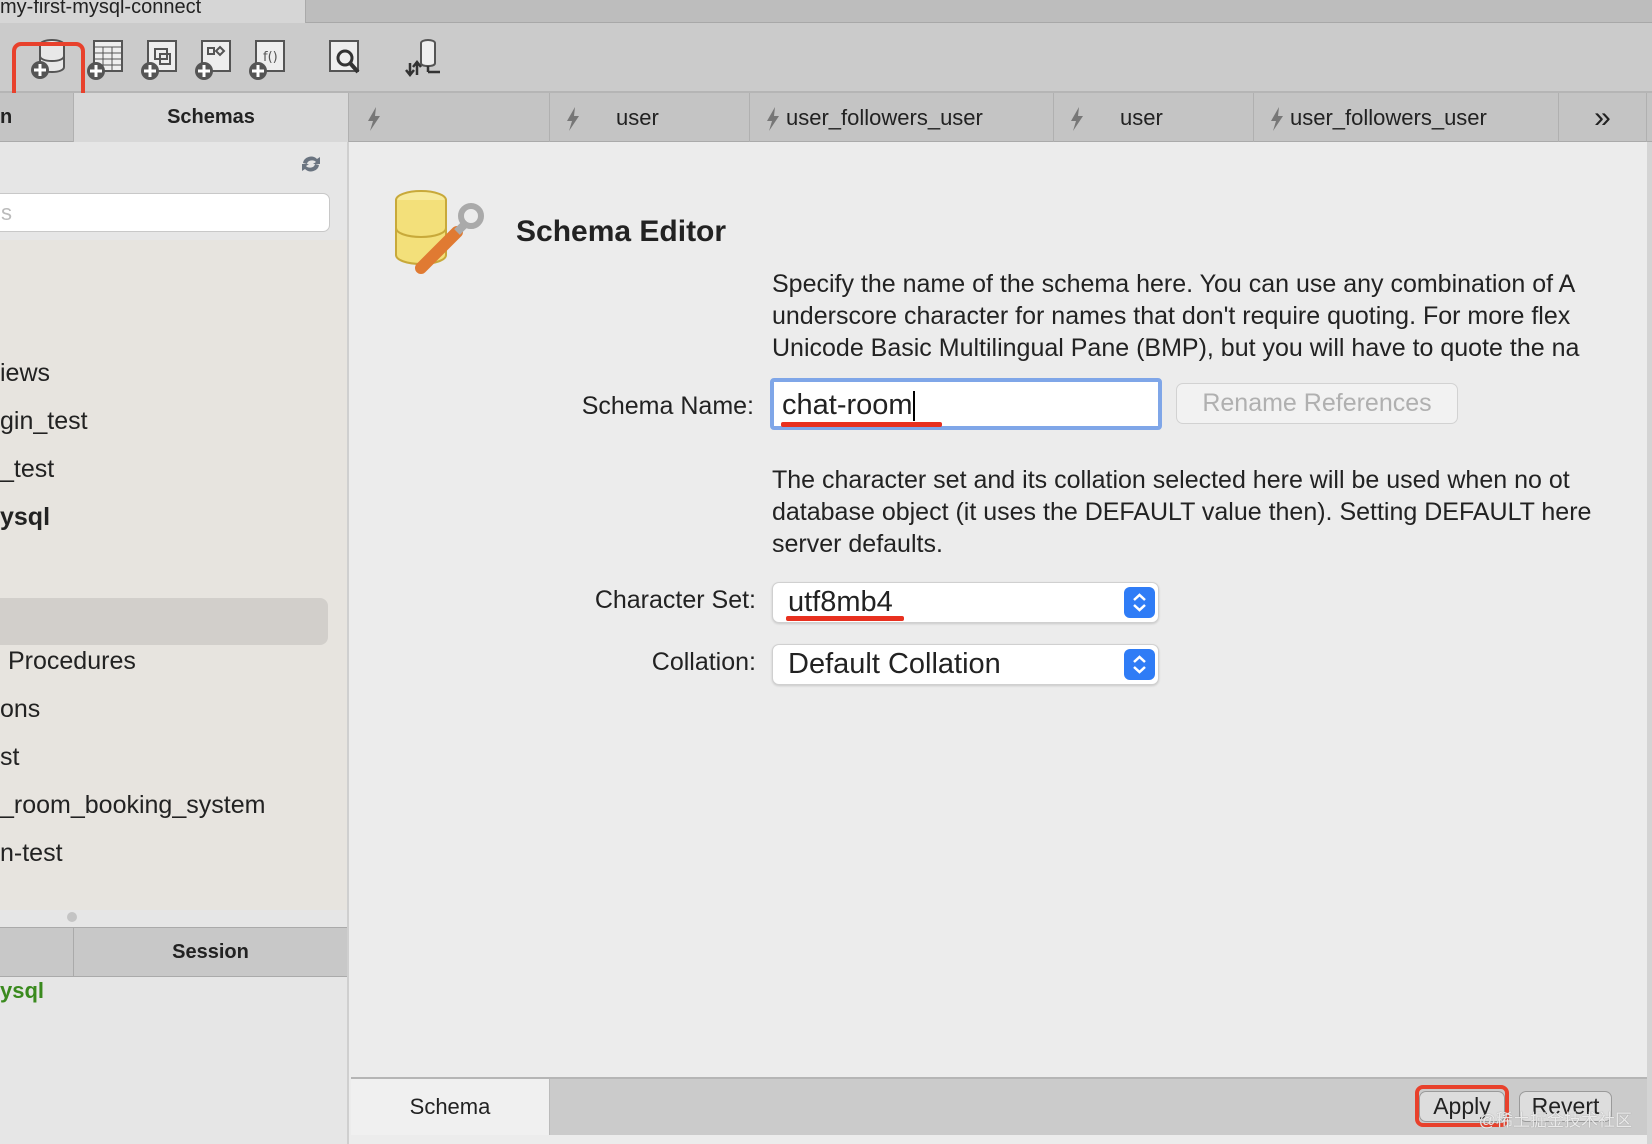 This screenshot has height=1144, width=1652. What do you see at coordinates (894, 664) in the screenshot?
I see `collation-value: Default Collation` at bounding box center [894, 664].